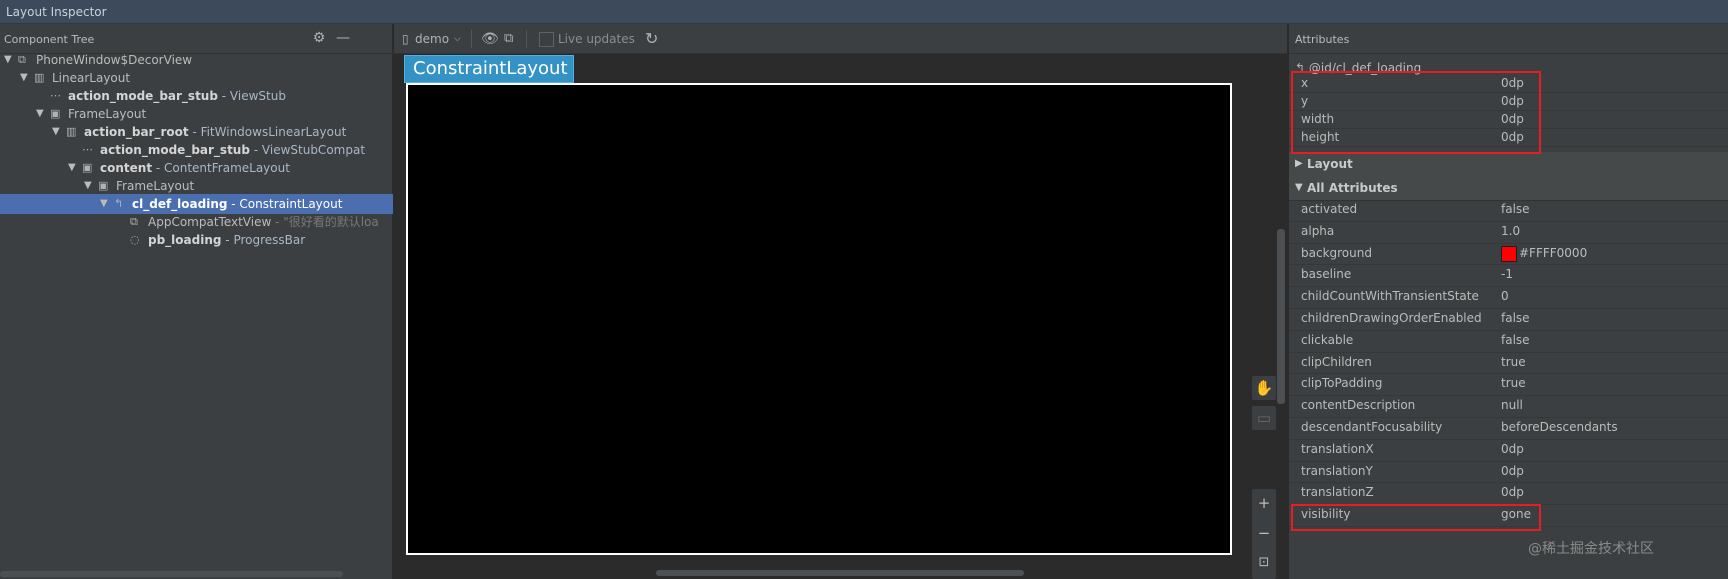  I want to click on process-selector: demo, so click(432, 39).